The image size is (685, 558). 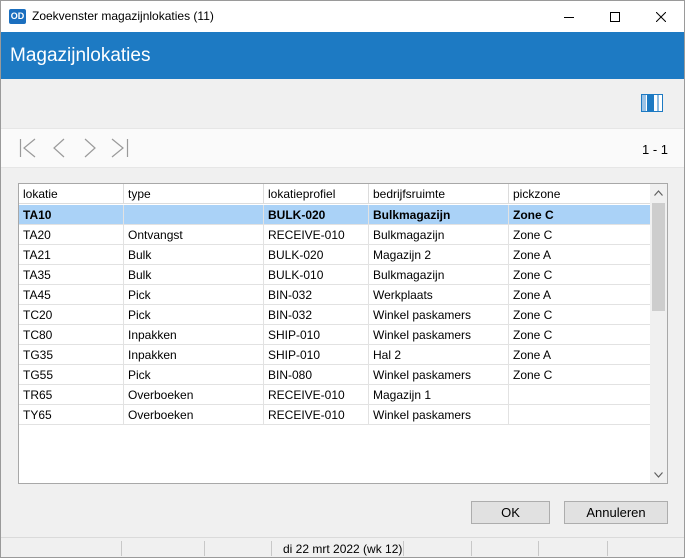 What do you see at coordinates (71, 215) in the screenshot?
I see `cell-lokatie: TA10` at bounding box center [71, 215].